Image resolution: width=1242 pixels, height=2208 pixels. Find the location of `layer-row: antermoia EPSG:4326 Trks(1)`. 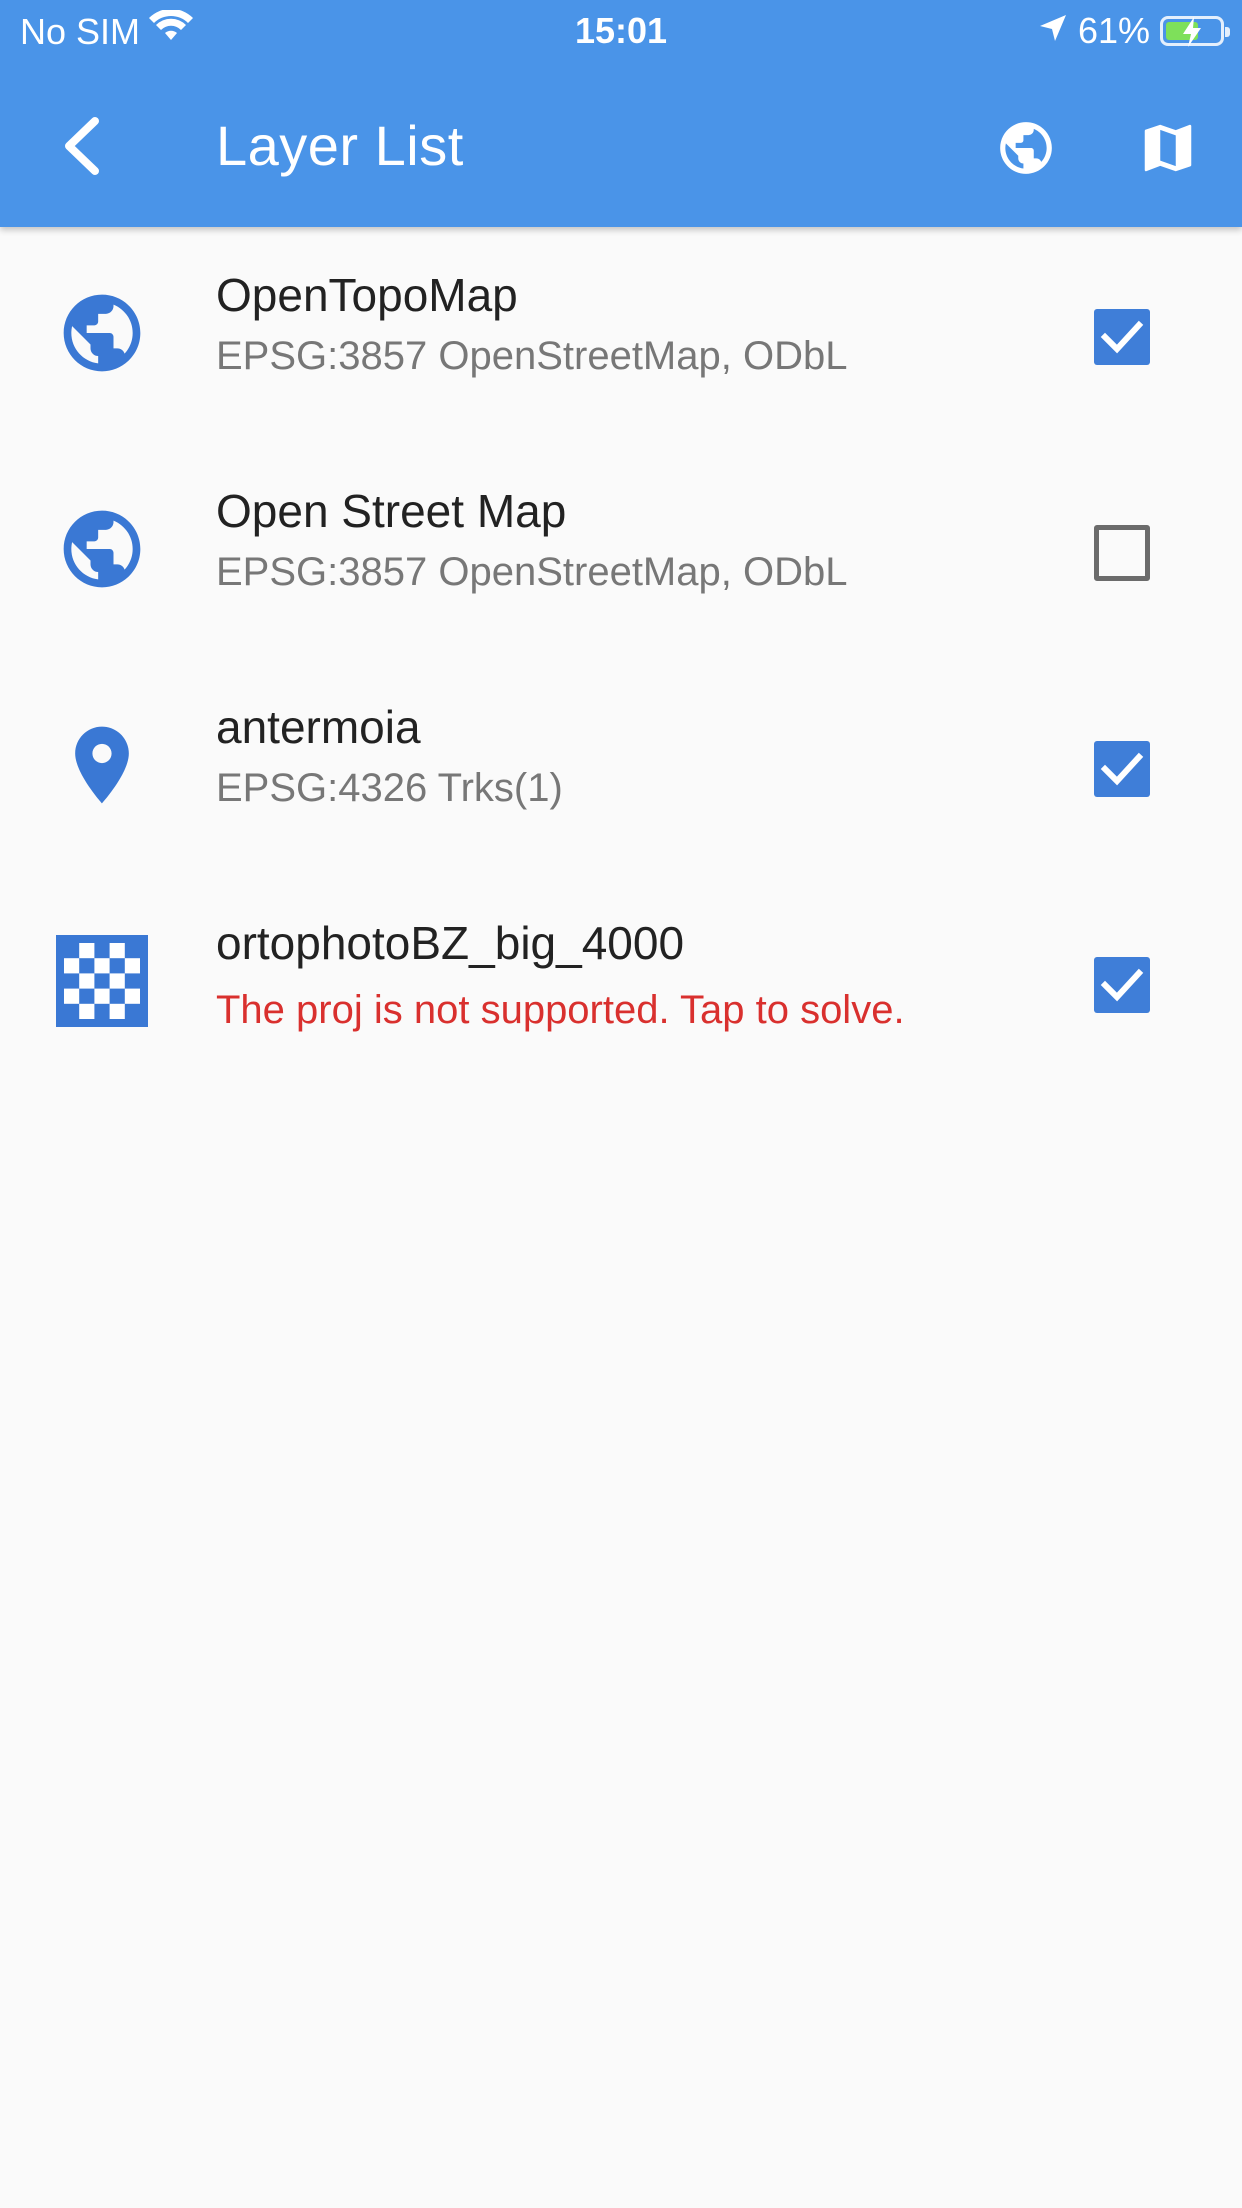

layer-row: antermoia EPSG:4326 Trks(1) is located at coordinates (621, 767).